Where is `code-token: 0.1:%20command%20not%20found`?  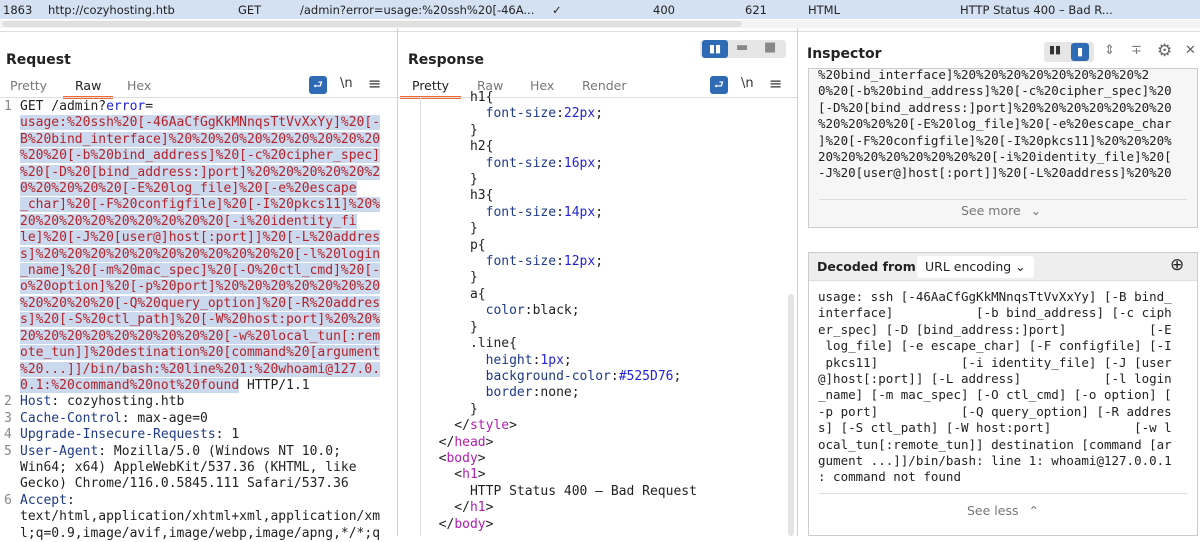 code-token: 0.1:%20command%20not%20found is located at coordinates (130, 385).